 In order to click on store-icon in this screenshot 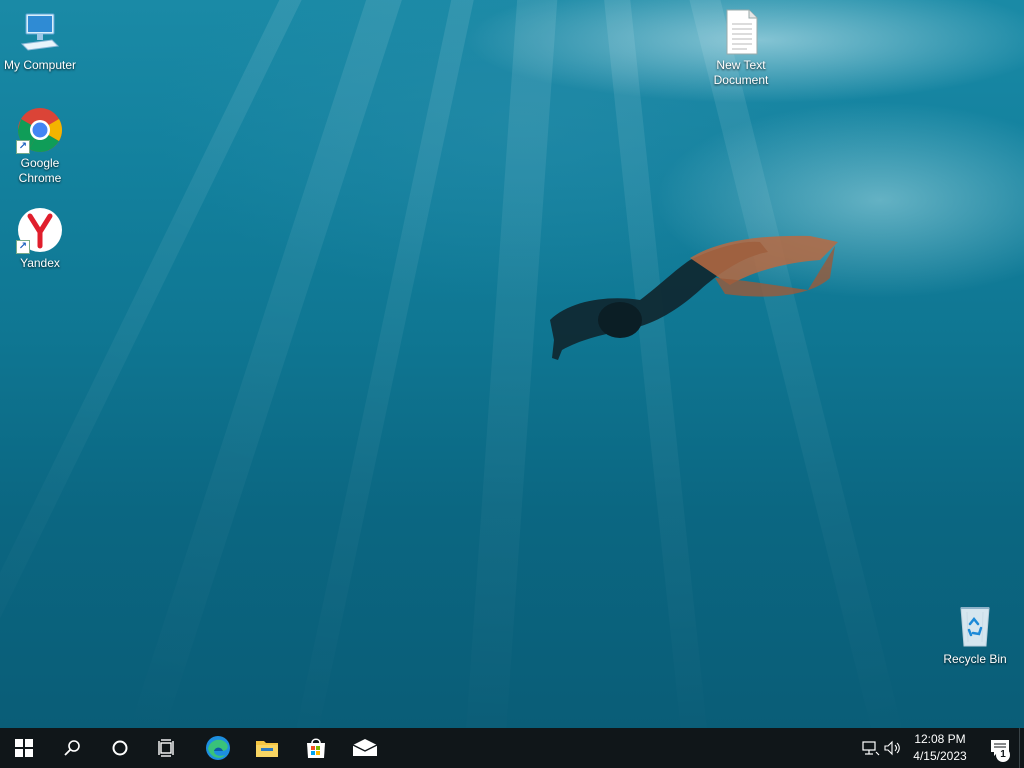, I will do `click(316, 748)`.